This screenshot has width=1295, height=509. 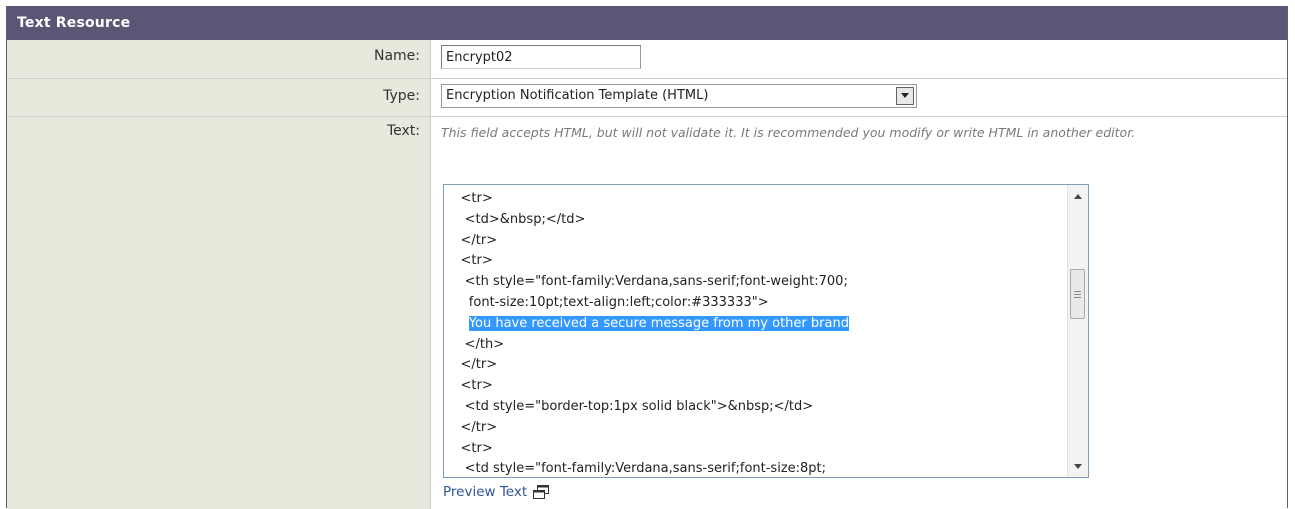 I want to click on name-label: Name:, so click(x=219, y=59).